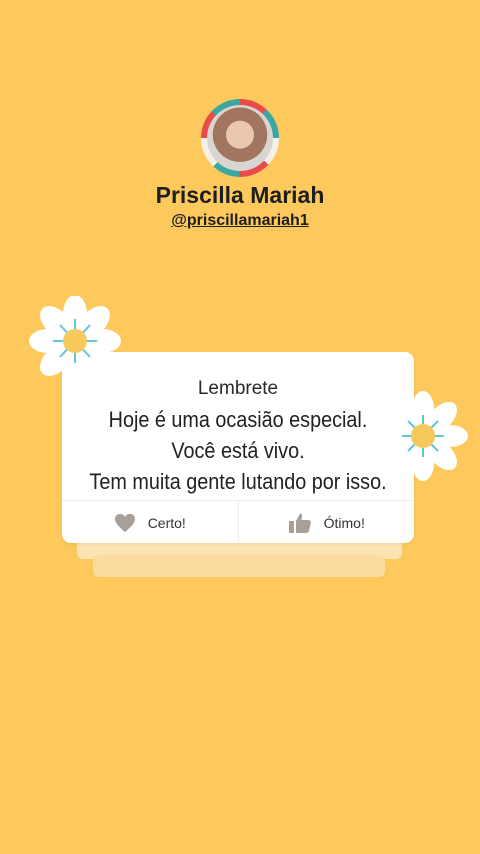  I want to click on message-line: Hoje é uma ocasião especial., so click(238, 419).